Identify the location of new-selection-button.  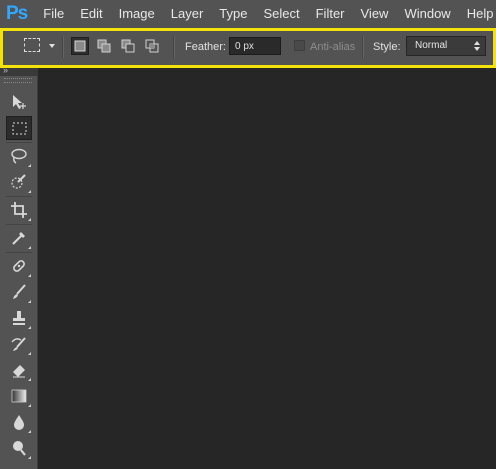
(80, 46).